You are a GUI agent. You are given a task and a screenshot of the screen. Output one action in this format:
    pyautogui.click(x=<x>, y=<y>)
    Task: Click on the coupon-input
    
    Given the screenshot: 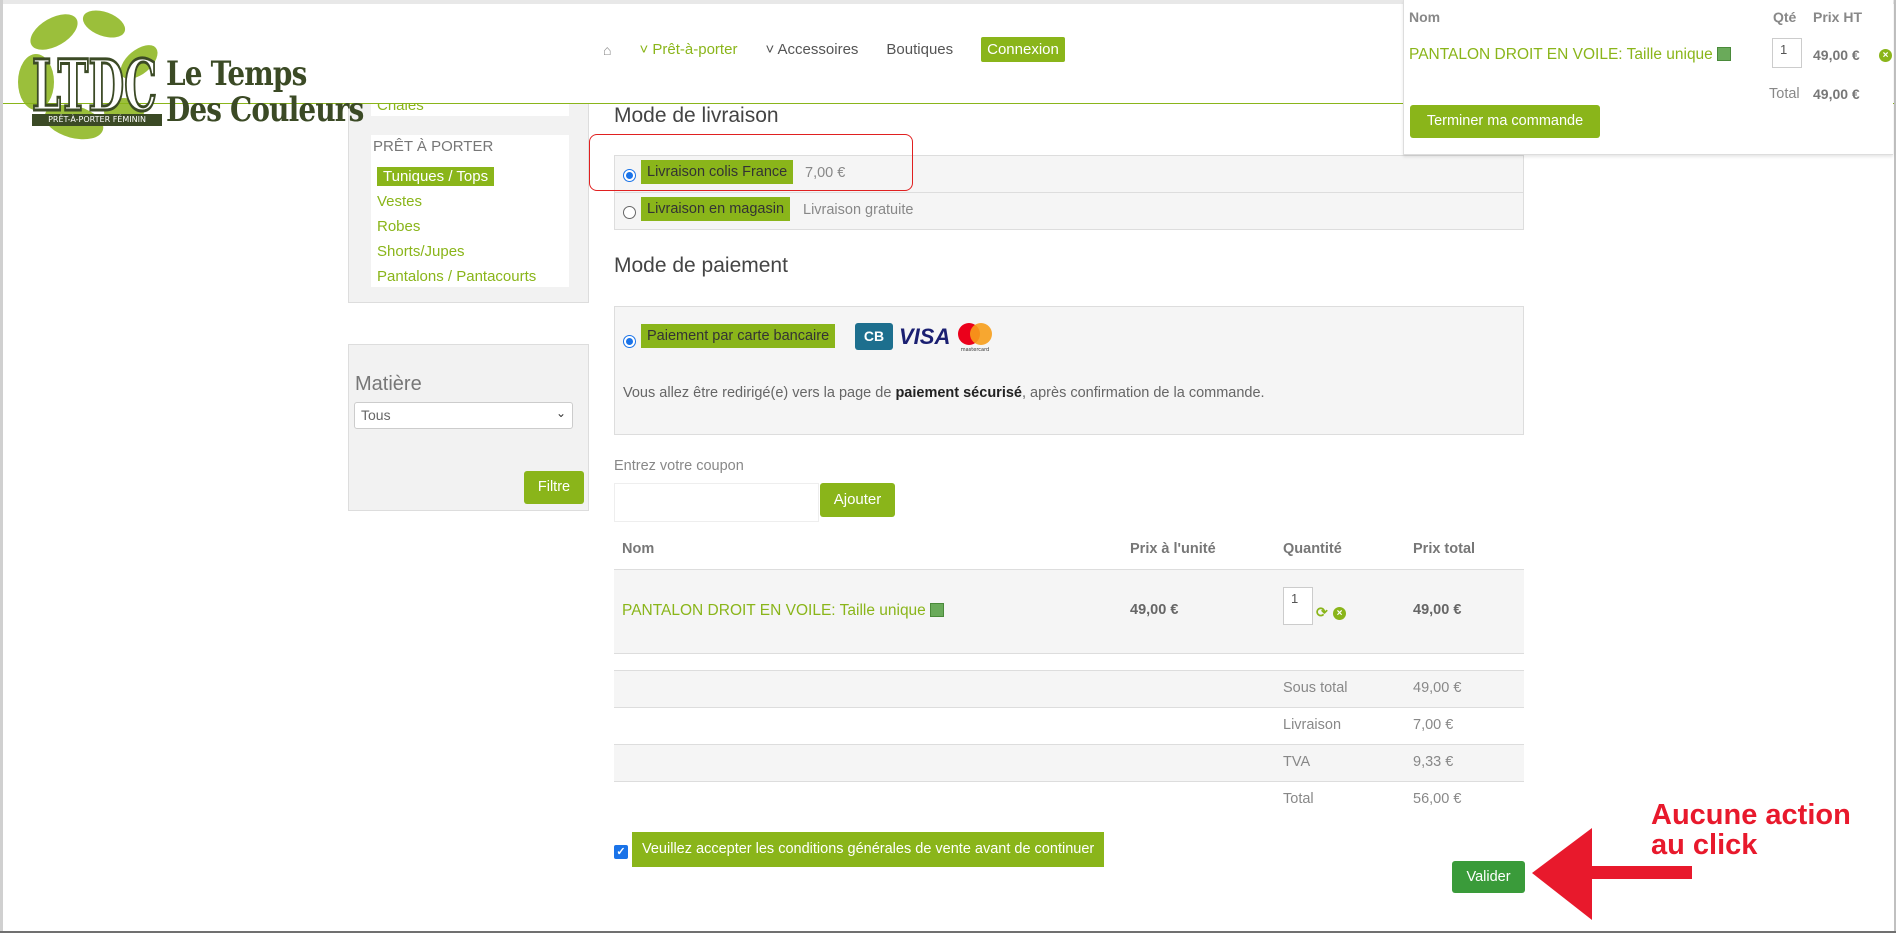 What is the action you would take?
    pyautogui.click(x=716, y=502)
    